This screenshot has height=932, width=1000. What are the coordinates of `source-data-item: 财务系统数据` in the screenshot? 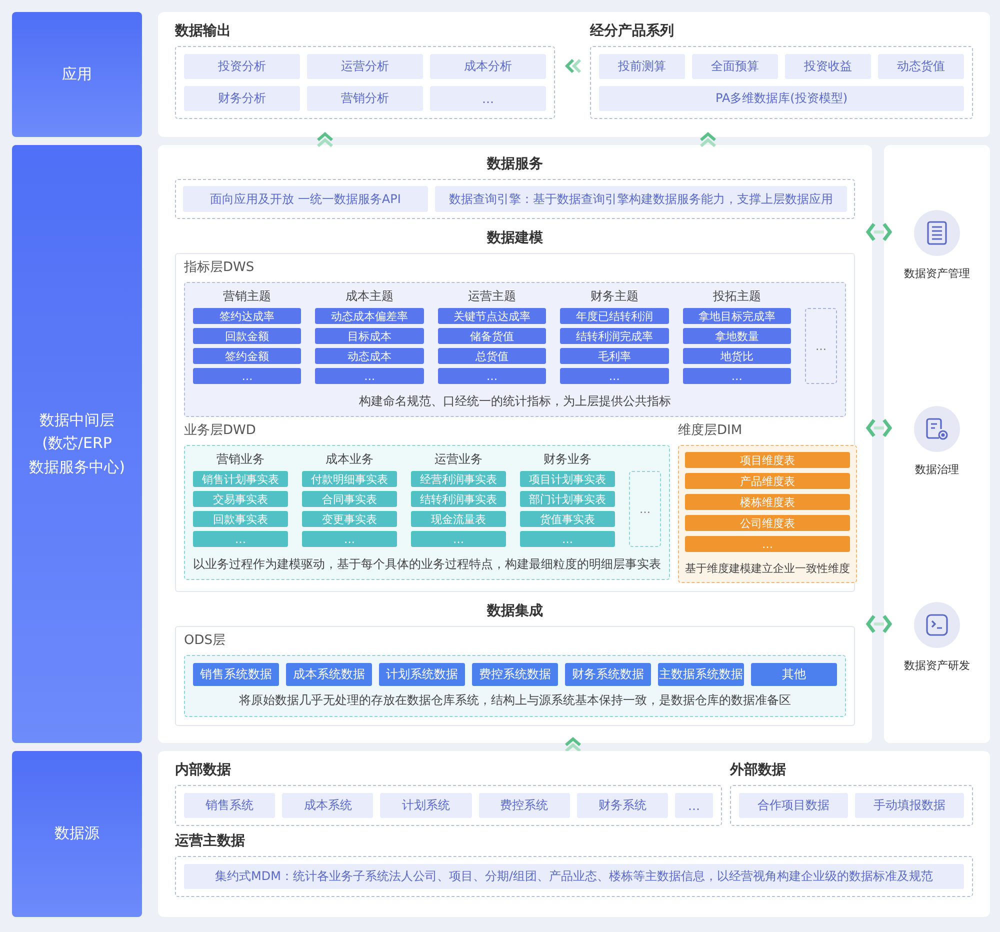 It's located at (608, 674).